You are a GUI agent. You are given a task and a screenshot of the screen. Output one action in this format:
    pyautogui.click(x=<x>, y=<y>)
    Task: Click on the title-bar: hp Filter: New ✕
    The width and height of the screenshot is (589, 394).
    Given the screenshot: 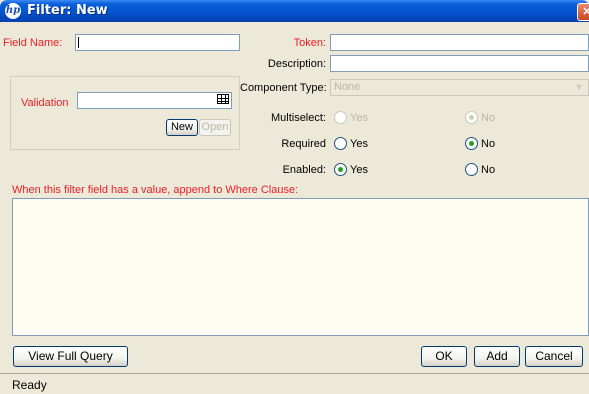 What is the action you would take?
    pyautogui.click(x=294, y=11)
    